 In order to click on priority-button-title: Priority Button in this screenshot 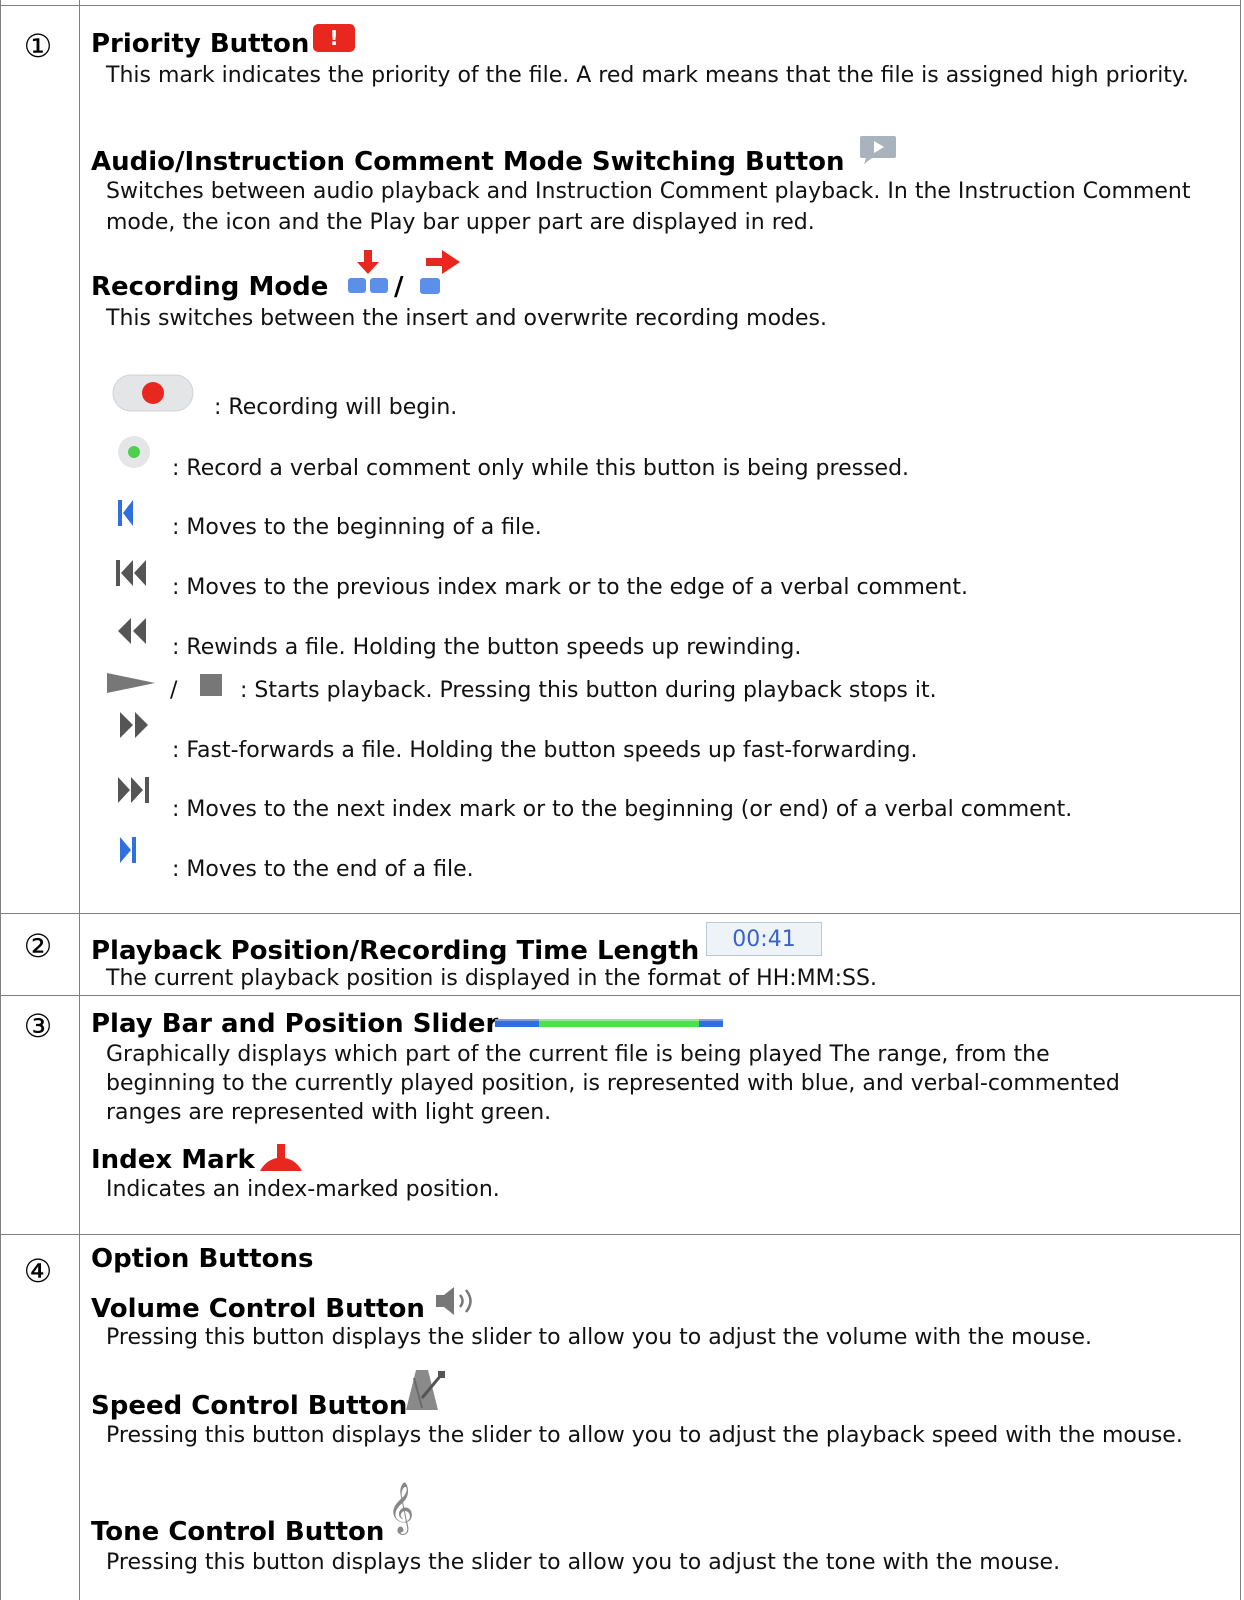, I will do `click(200, 44)`.